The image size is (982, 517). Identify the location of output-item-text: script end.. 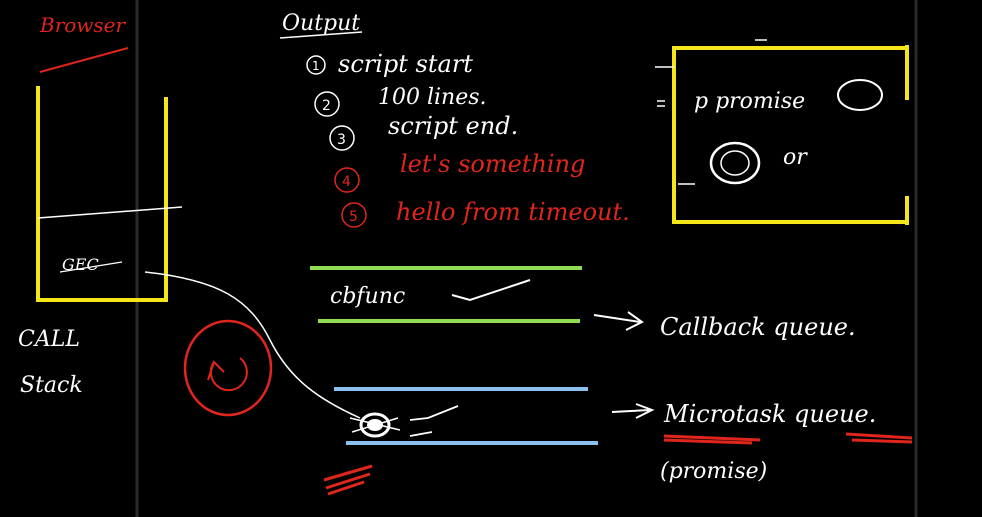
(453, 126).